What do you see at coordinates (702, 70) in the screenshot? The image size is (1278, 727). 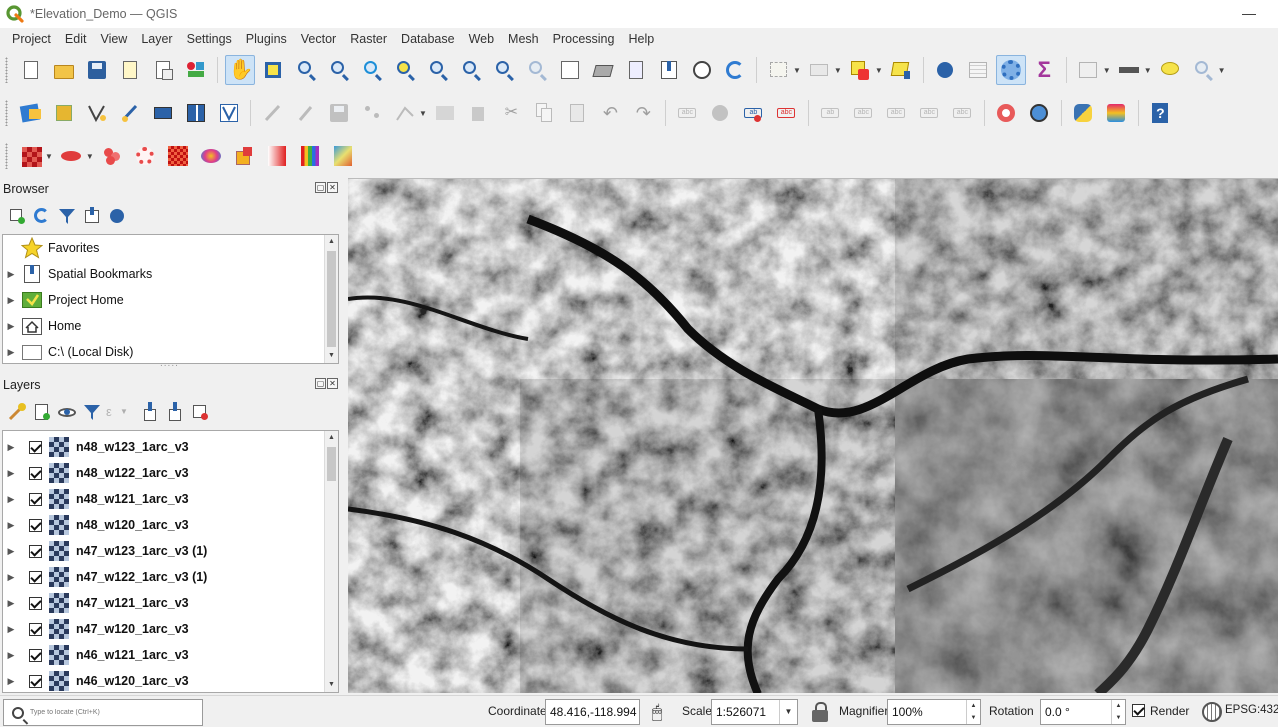 I see `temporal-controller-button` at bounding box center [702, 70].